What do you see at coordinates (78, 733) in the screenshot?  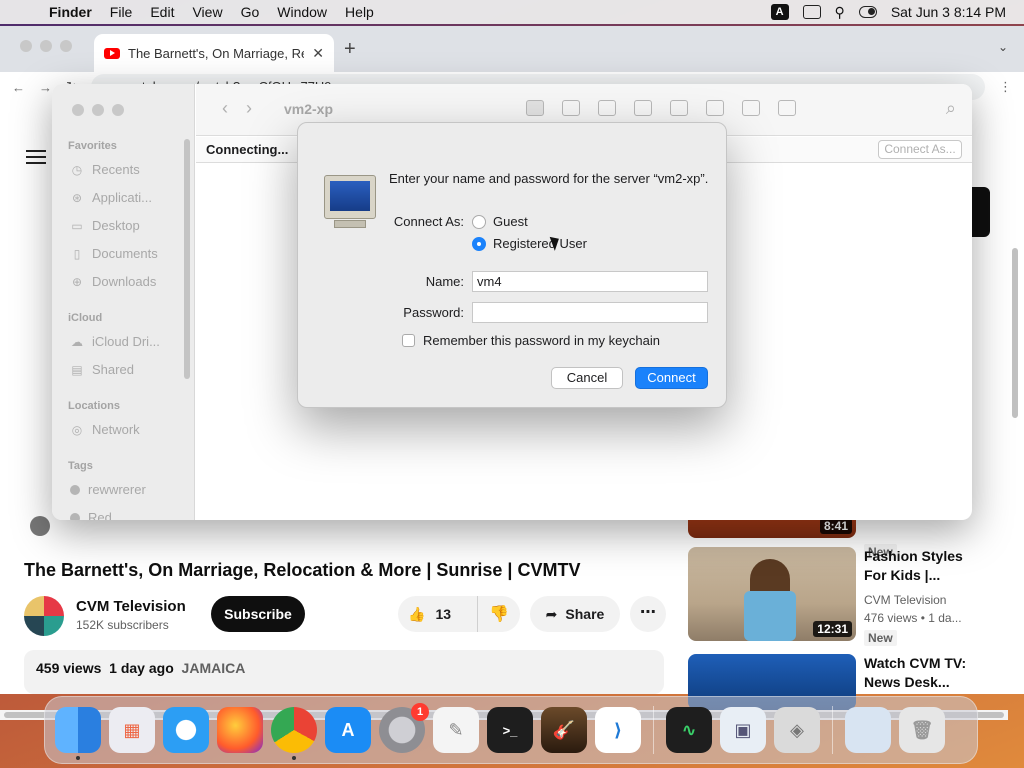 I see `dock-finder-icon` at bounding box center [78, 733].